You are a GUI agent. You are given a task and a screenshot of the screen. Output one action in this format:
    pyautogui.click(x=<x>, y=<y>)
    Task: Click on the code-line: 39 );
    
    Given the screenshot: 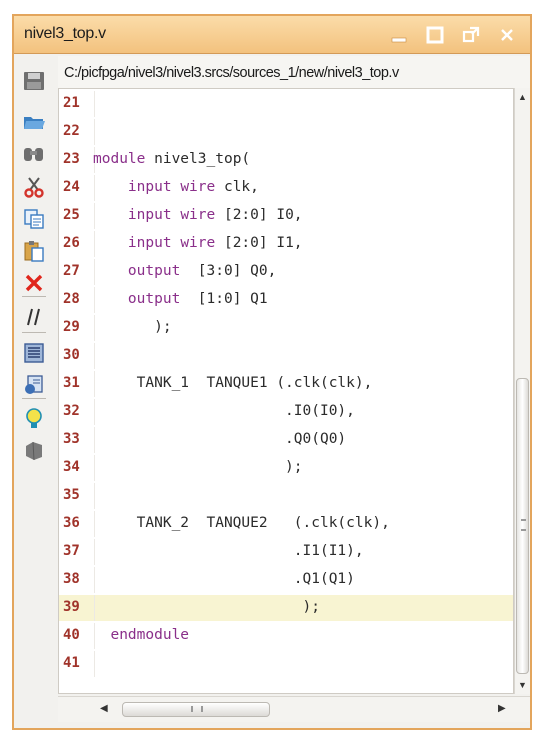 What is the action you would take?
    pyautogui.click(x=286, y=608)
    